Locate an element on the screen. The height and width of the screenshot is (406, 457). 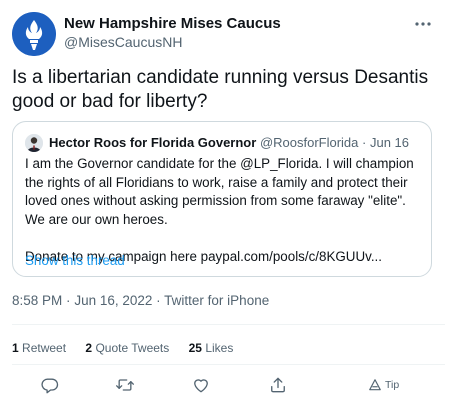
engagement-stats: 1 Retweet 2 Quote Tweets 25 Likes is located at coordinates (130, 348).